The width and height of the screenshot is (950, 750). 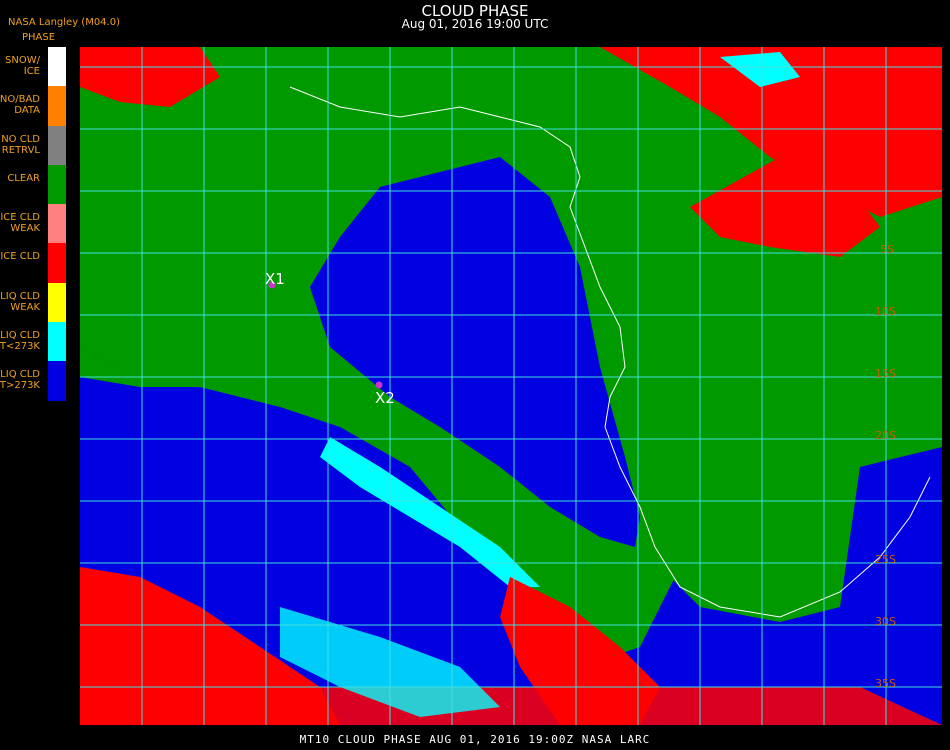 I want to click on legend-label: ICE CLD WEAK, so click(x=20, y=223).